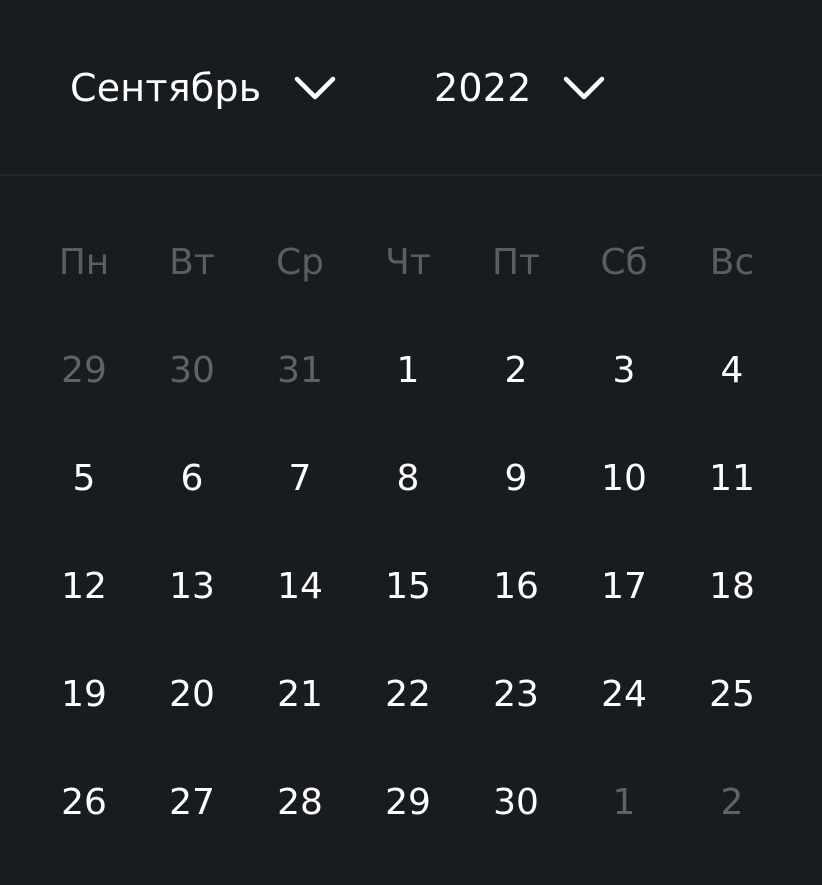 The height and width of the screenshot is (885, 822). I want to click on day-cell: 15, so click(408, 586).